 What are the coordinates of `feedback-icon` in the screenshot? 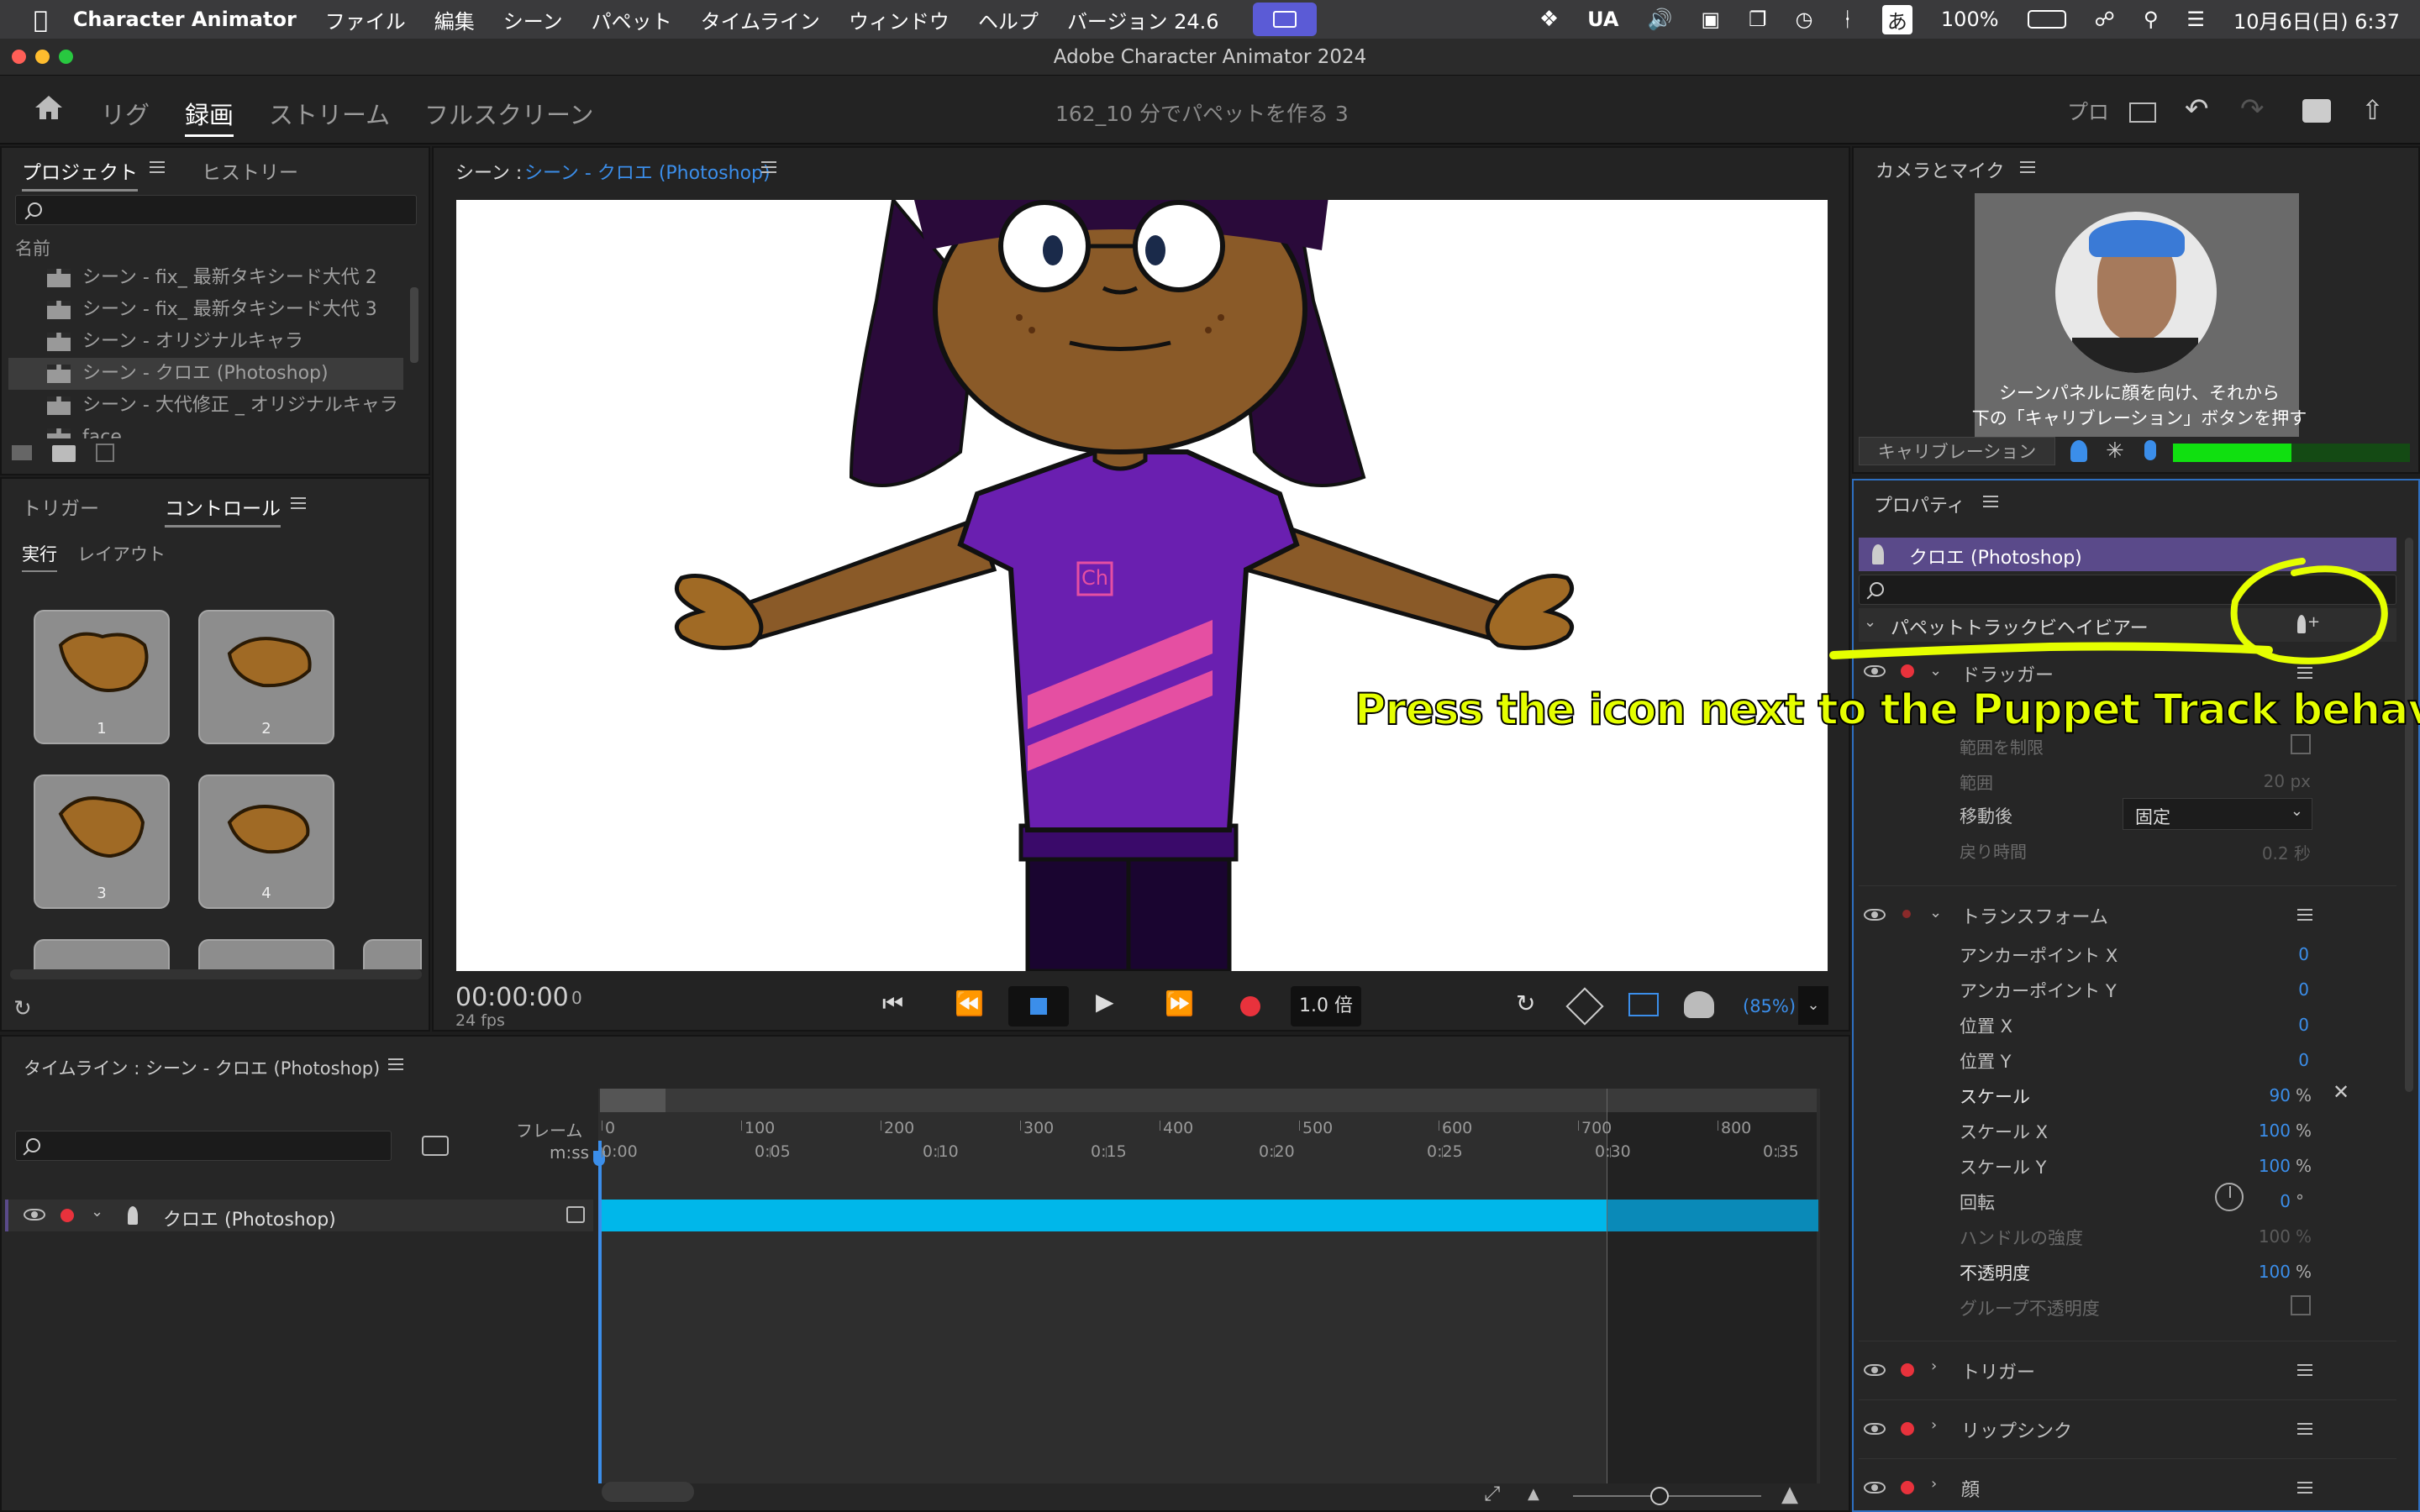 It's located at (2316, 111).